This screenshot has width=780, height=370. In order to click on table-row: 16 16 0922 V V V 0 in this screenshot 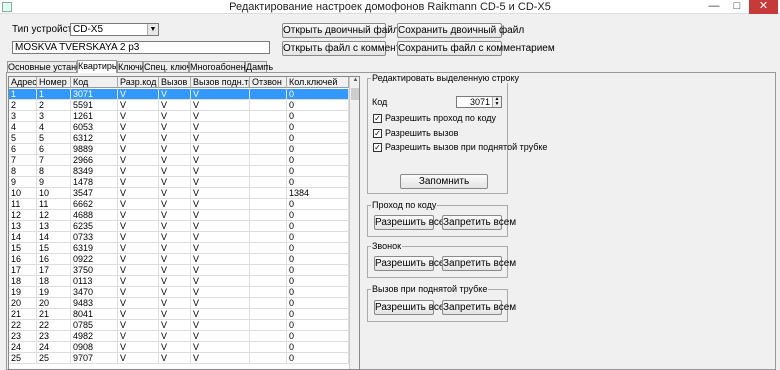, I will do `click(179, 259)`.